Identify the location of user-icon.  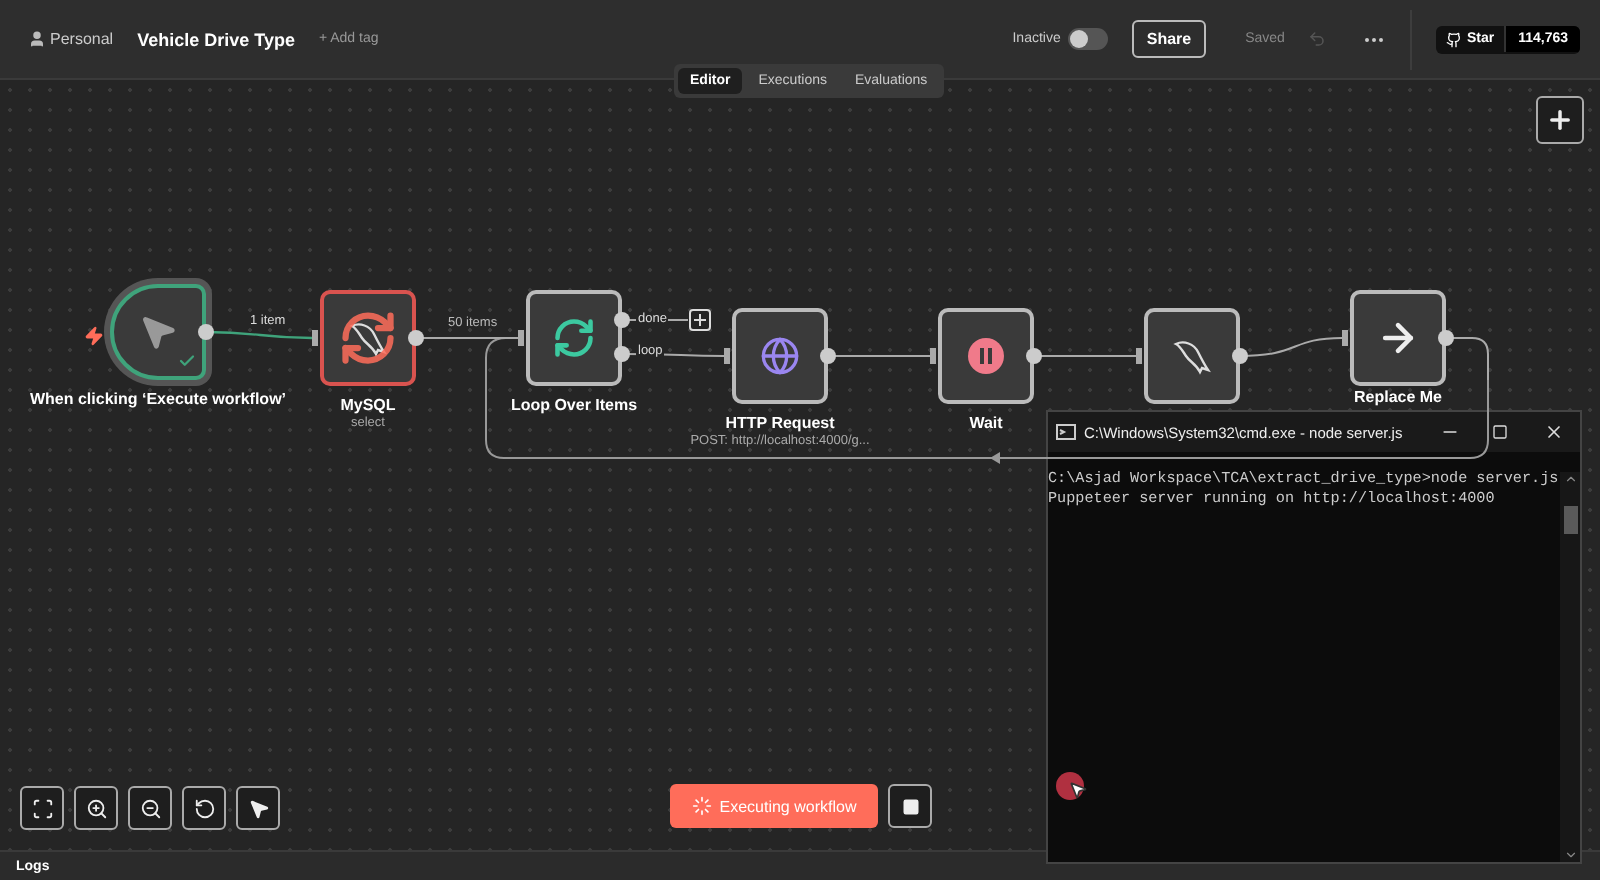
(37, 39).